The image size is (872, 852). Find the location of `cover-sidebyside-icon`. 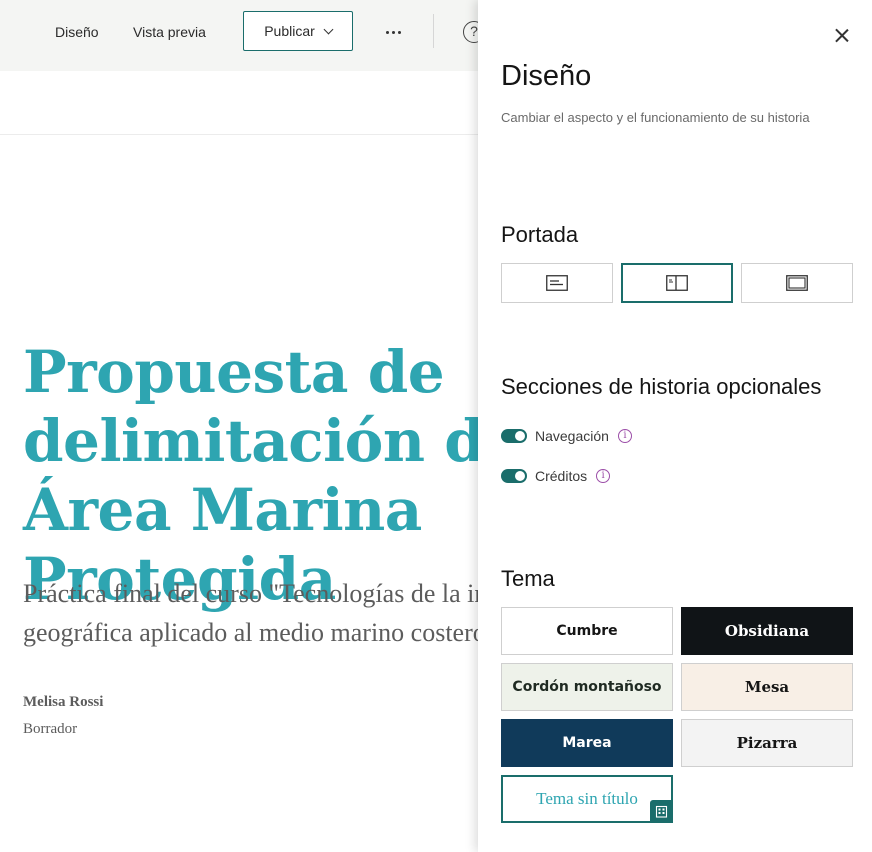

cover-sidebyside-icon is located at coordinates (677, 283).